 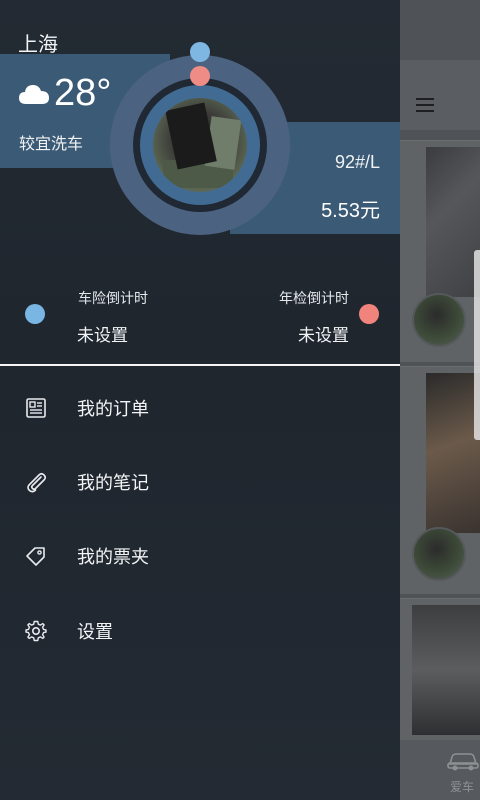 What do you see at coordinates (323, 333) in the screenshot?
I see `inspection-countdown-value: 未设置` at bounding box center [323, 333].